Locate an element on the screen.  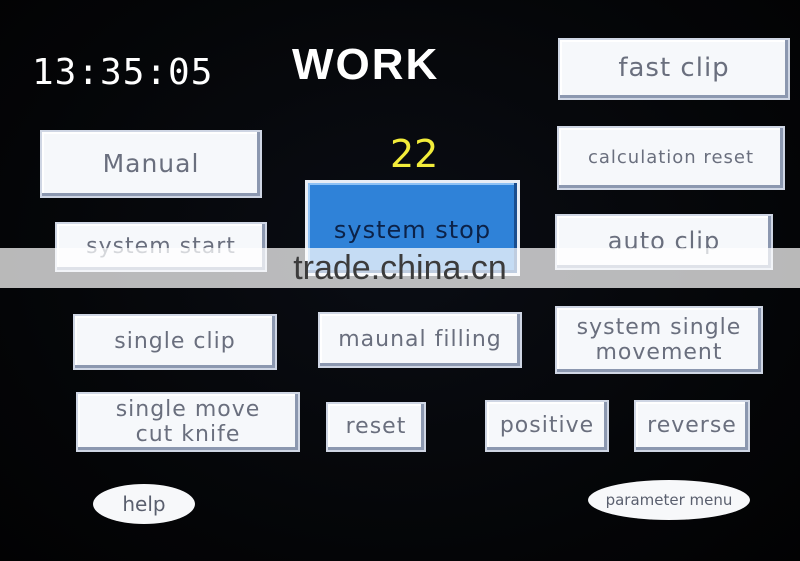
page-title: WORK is located at coordinates (366, 64).